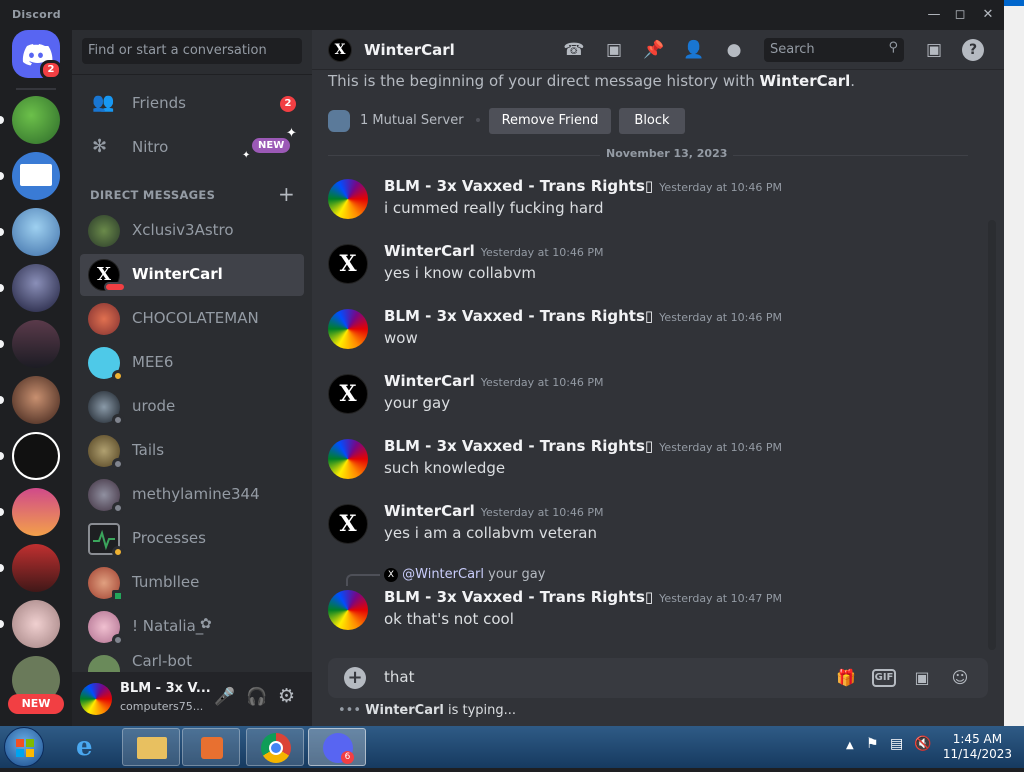 The width and height of the screenshot is (1024, 772). I want to click on taskbar-explorer-icon, so click(151, 747).